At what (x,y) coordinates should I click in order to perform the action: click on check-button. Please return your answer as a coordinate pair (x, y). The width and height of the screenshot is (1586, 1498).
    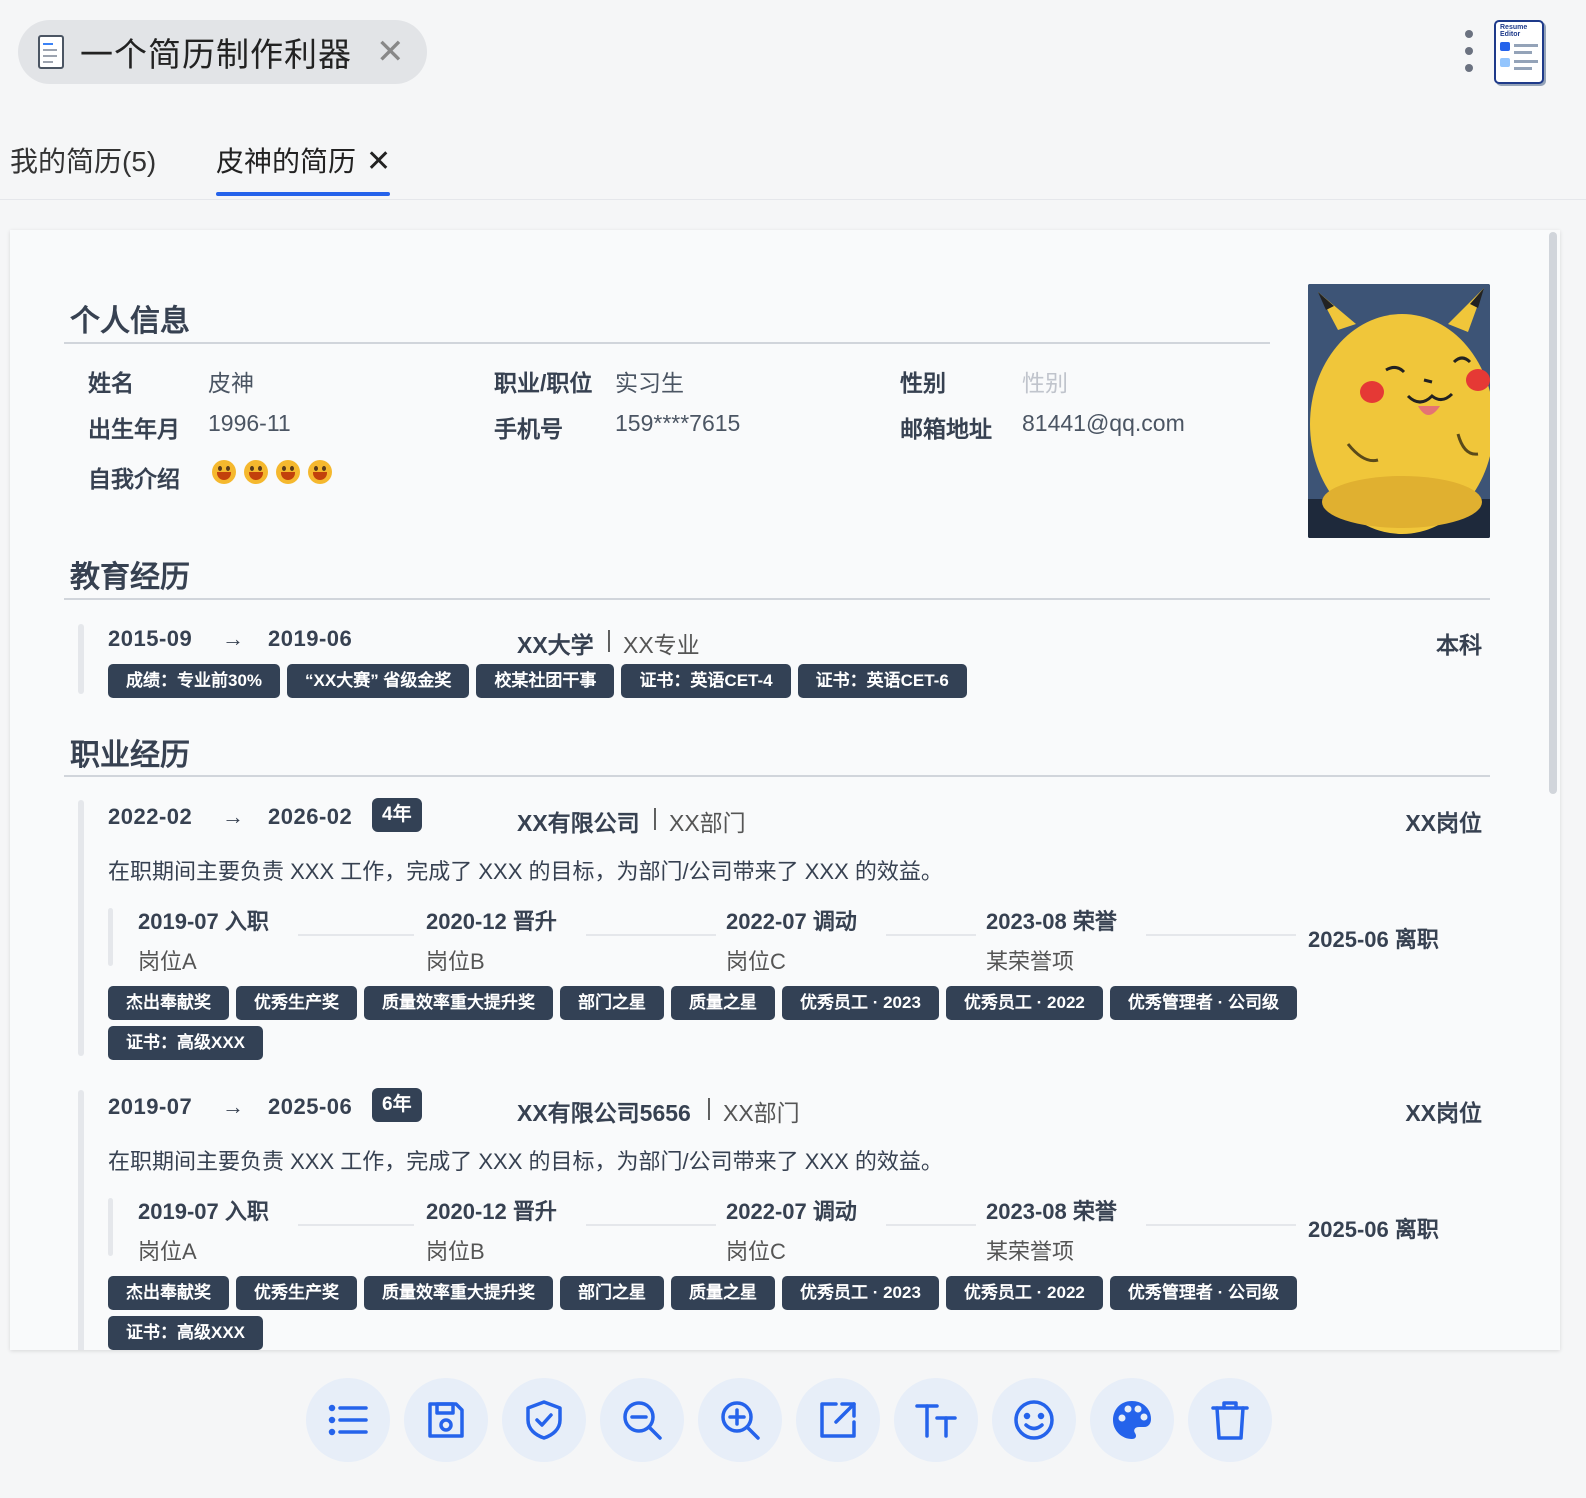
    Looking at the image, I should click on (544, 1420).